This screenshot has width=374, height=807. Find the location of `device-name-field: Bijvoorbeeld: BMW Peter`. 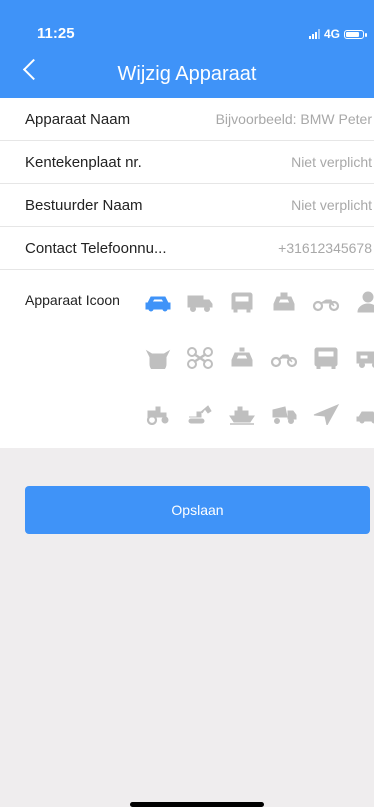

device-name-field: Bijvoorbeeld: BMW Peter is located at coordinates (295, 119).